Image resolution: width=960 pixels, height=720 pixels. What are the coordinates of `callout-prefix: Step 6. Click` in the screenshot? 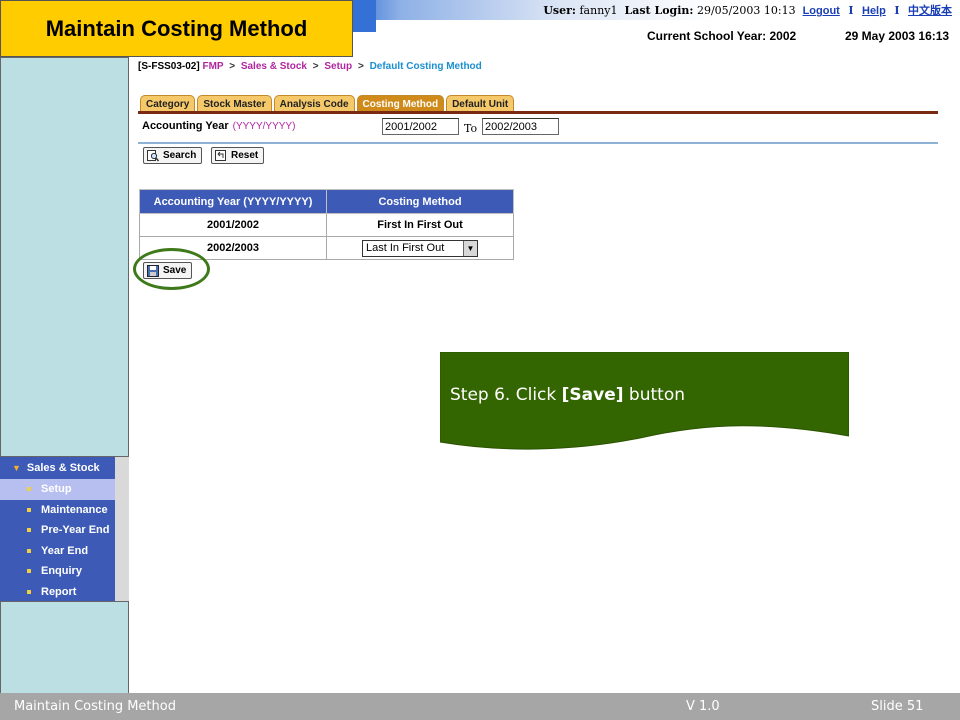 It's located at (506, 395).